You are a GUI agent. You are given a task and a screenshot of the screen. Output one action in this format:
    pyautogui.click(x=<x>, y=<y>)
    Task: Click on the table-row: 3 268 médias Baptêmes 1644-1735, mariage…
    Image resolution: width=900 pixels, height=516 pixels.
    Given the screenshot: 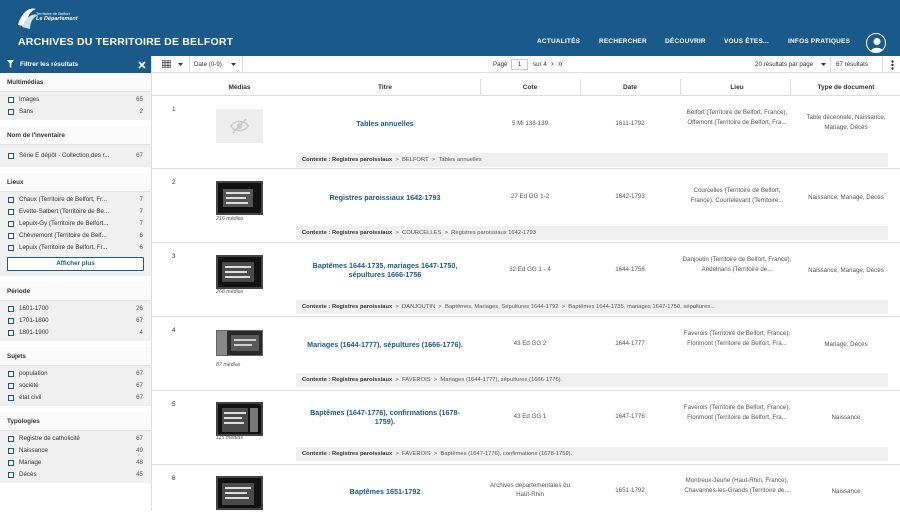 What is the action you would take?
    pyautogui.click(x=526, y=280)
    